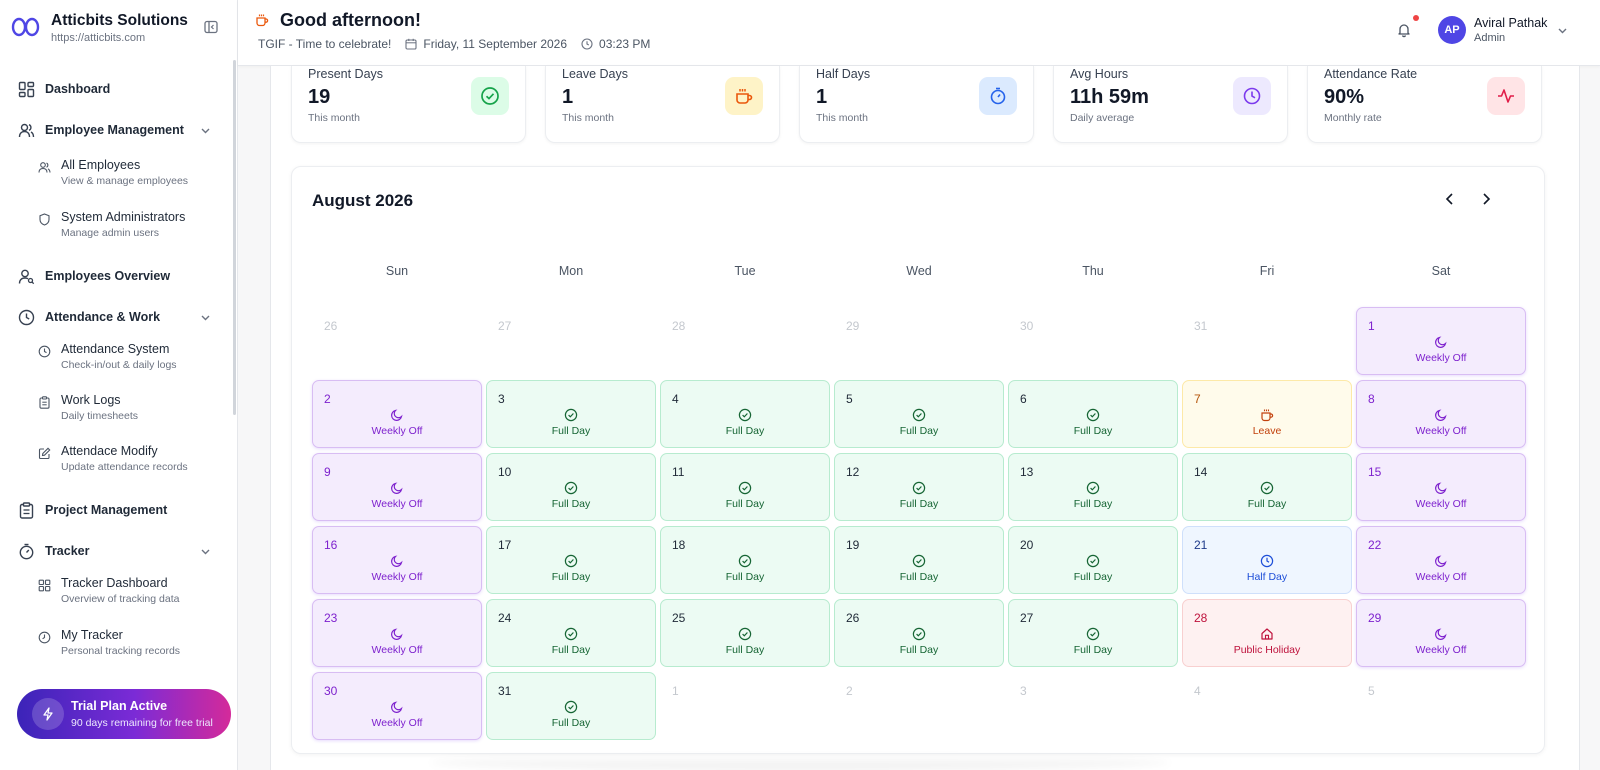  Describe the element at coordinates (919, 706) in the screenshot. I see `calendar-day-outside: 2` at that location.